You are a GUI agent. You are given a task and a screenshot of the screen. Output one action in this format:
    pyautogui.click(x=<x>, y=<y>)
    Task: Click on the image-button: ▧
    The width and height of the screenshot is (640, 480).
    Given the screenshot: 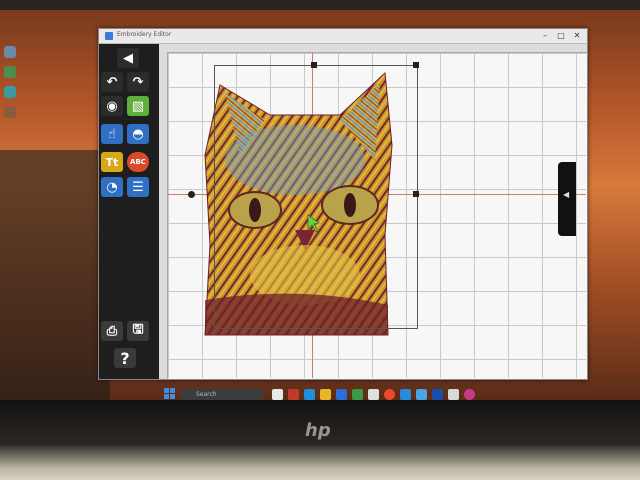 What is the action you would take?
    pyautogui.click(x=138, y=106)
    